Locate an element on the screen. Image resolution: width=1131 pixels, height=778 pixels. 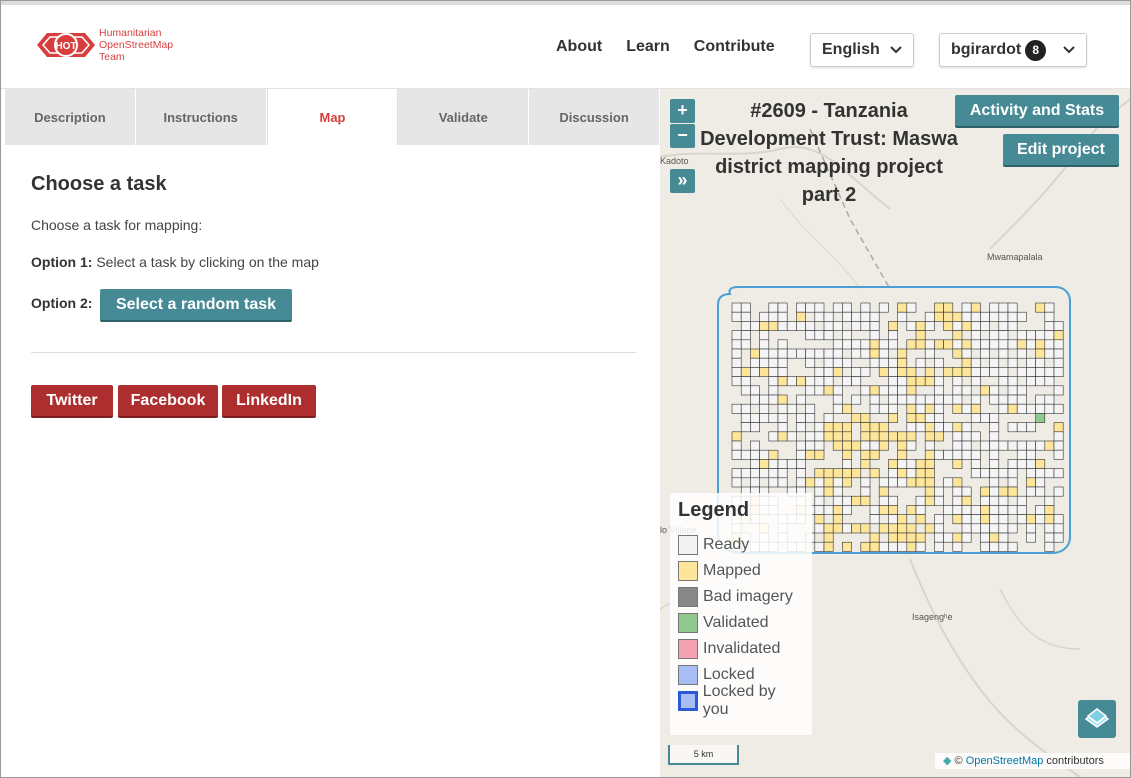
nav-about: About is located at coordinates (579, 47).